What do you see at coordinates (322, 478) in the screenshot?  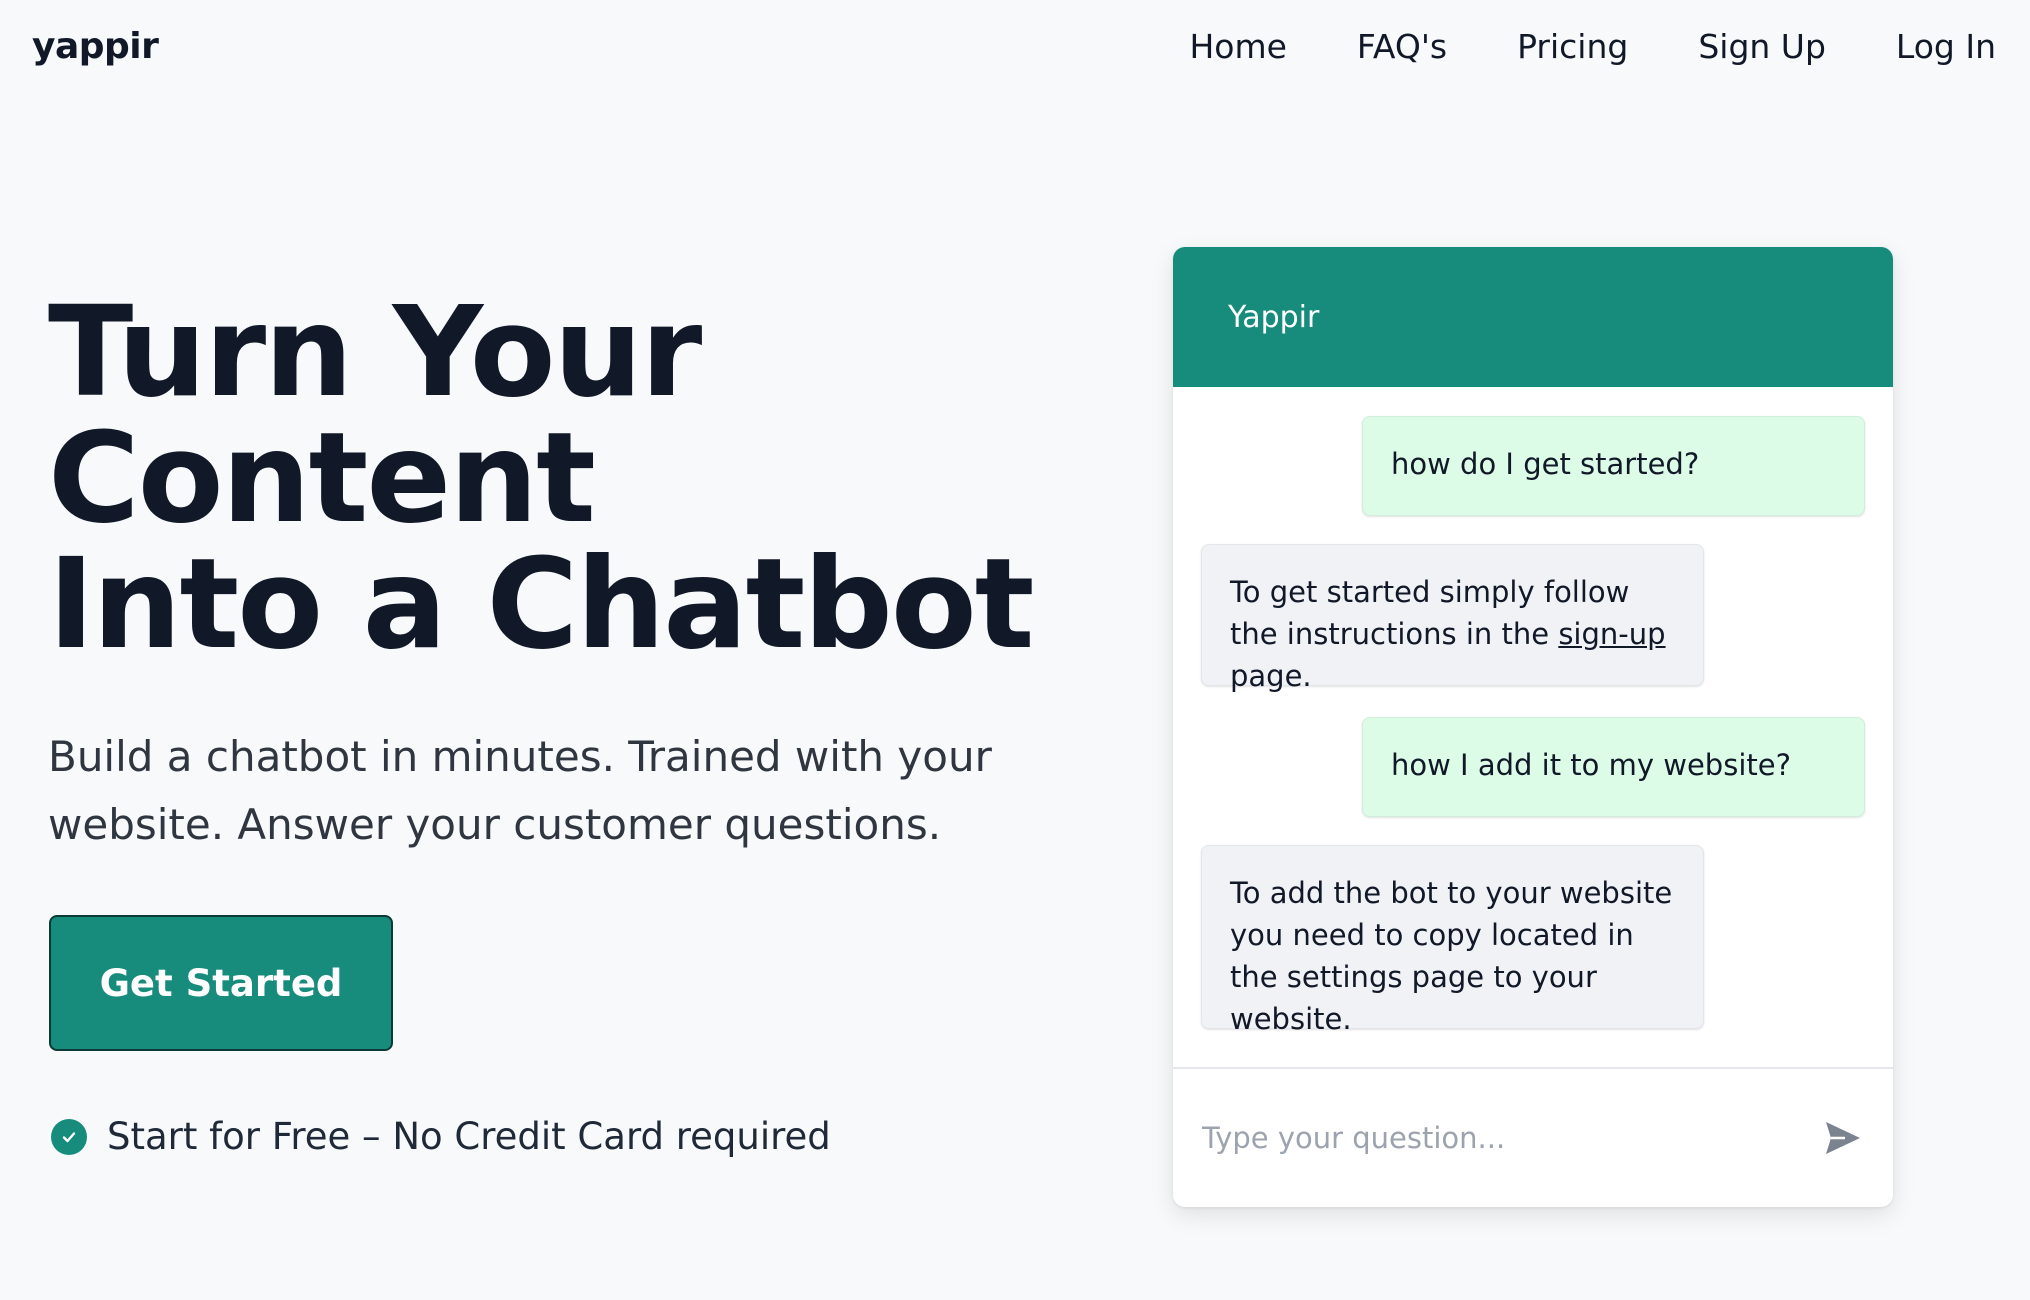 I see `hero-title-line: Content` at bounding box center [322, 478].